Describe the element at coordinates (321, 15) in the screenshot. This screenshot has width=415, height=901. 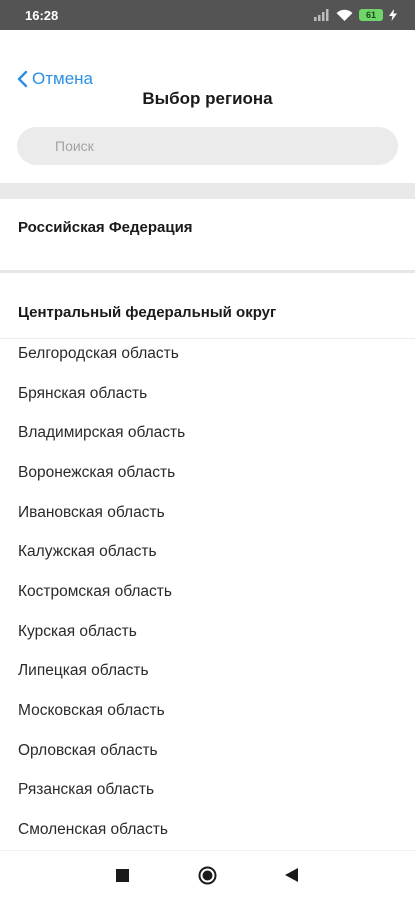
I see `signal-icon` at that location.